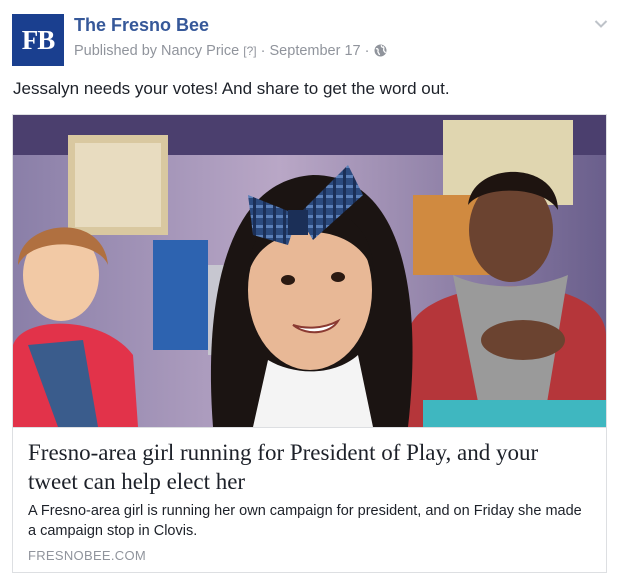  I want to click on page-avatar: FB, so click(38, 40).